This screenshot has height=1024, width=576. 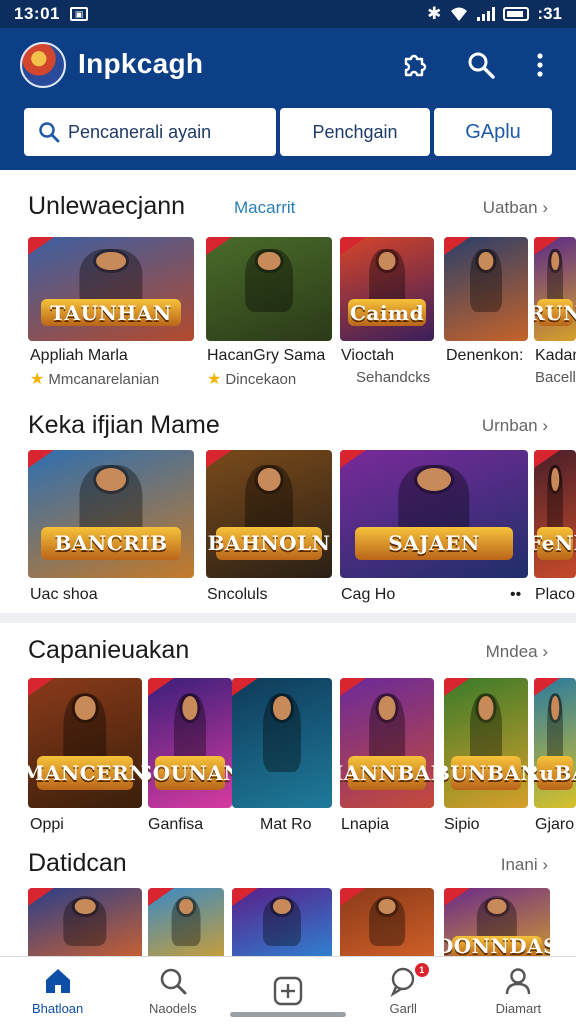 I want to click on more-vert-icon, so click(x=540, y=65).